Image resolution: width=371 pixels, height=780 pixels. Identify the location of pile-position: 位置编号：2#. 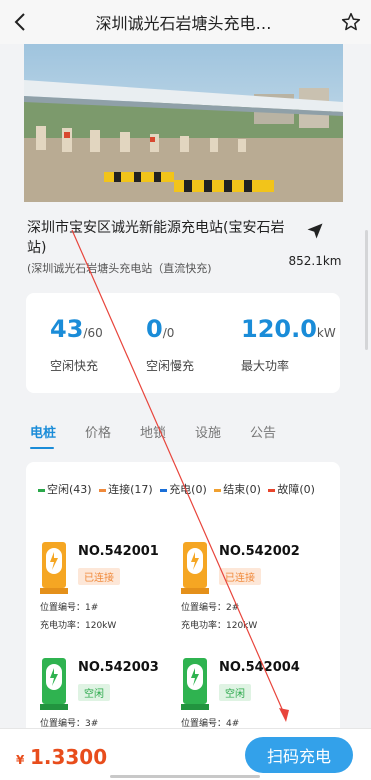
(210, 608).